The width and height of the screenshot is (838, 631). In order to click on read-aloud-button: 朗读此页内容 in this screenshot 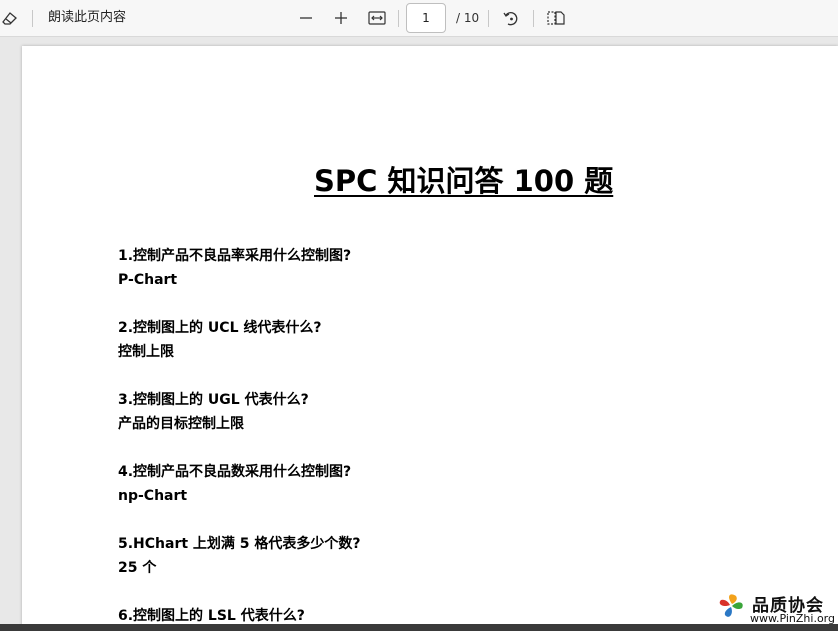, I will do `click(87, 18)`.